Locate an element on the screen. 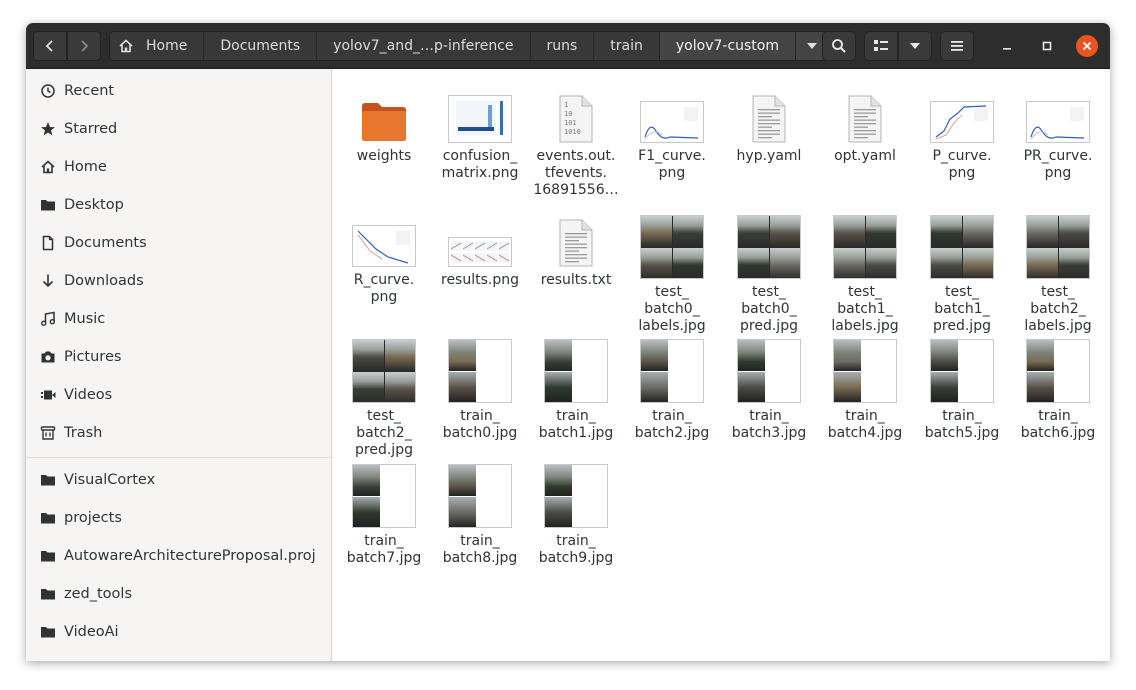 This screenshot has width=1136, height=690. svg-text: 1 is located at coordinates (566, 105).